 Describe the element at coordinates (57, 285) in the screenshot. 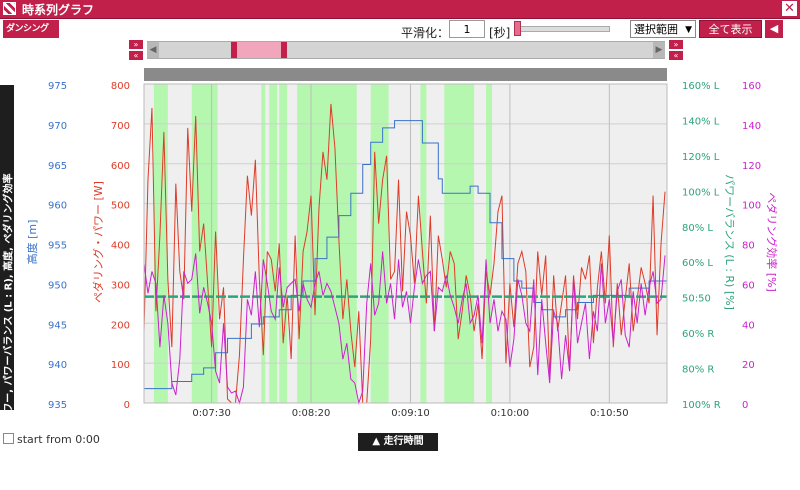

I see `altitude-tick-5: 950` at that location.